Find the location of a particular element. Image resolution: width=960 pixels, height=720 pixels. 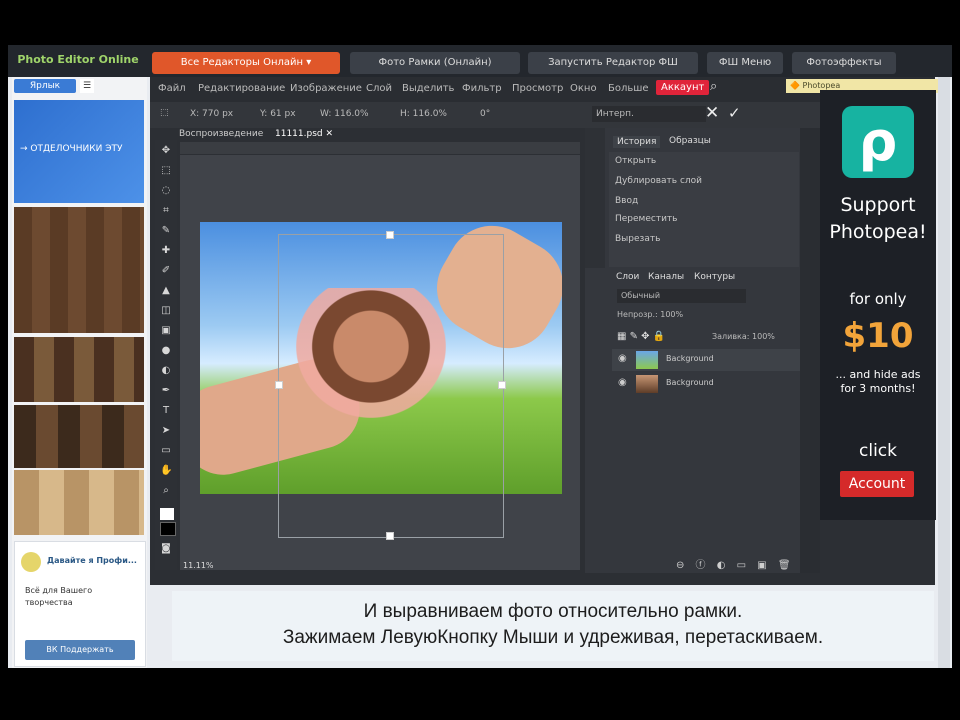

ad-account-button: Account is located at coordinates (877, 484).